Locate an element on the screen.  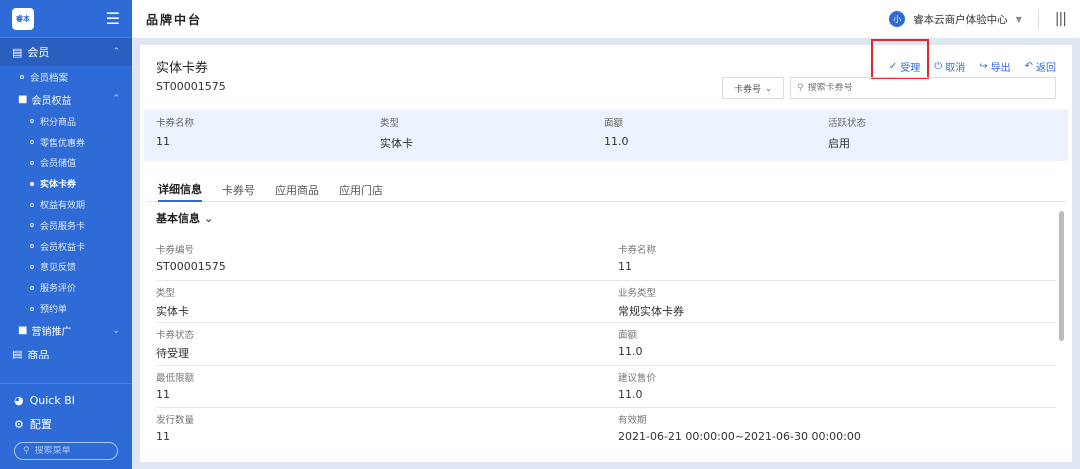
sidebar-item-reservation: 预约单 is located at coordinates (66, 308).